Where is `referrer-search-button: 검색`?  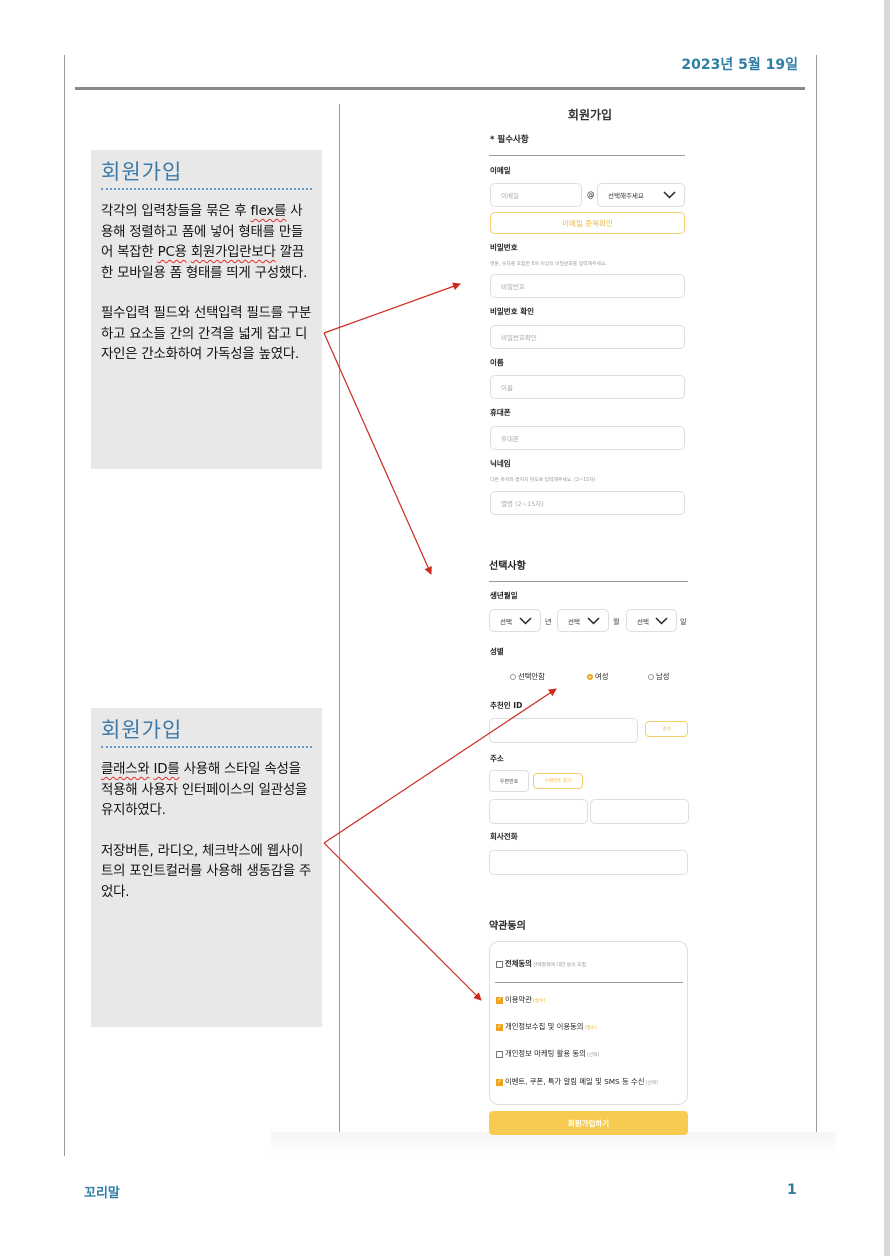
referrer-search-button: 검색 is located at coordinates (666, 729).